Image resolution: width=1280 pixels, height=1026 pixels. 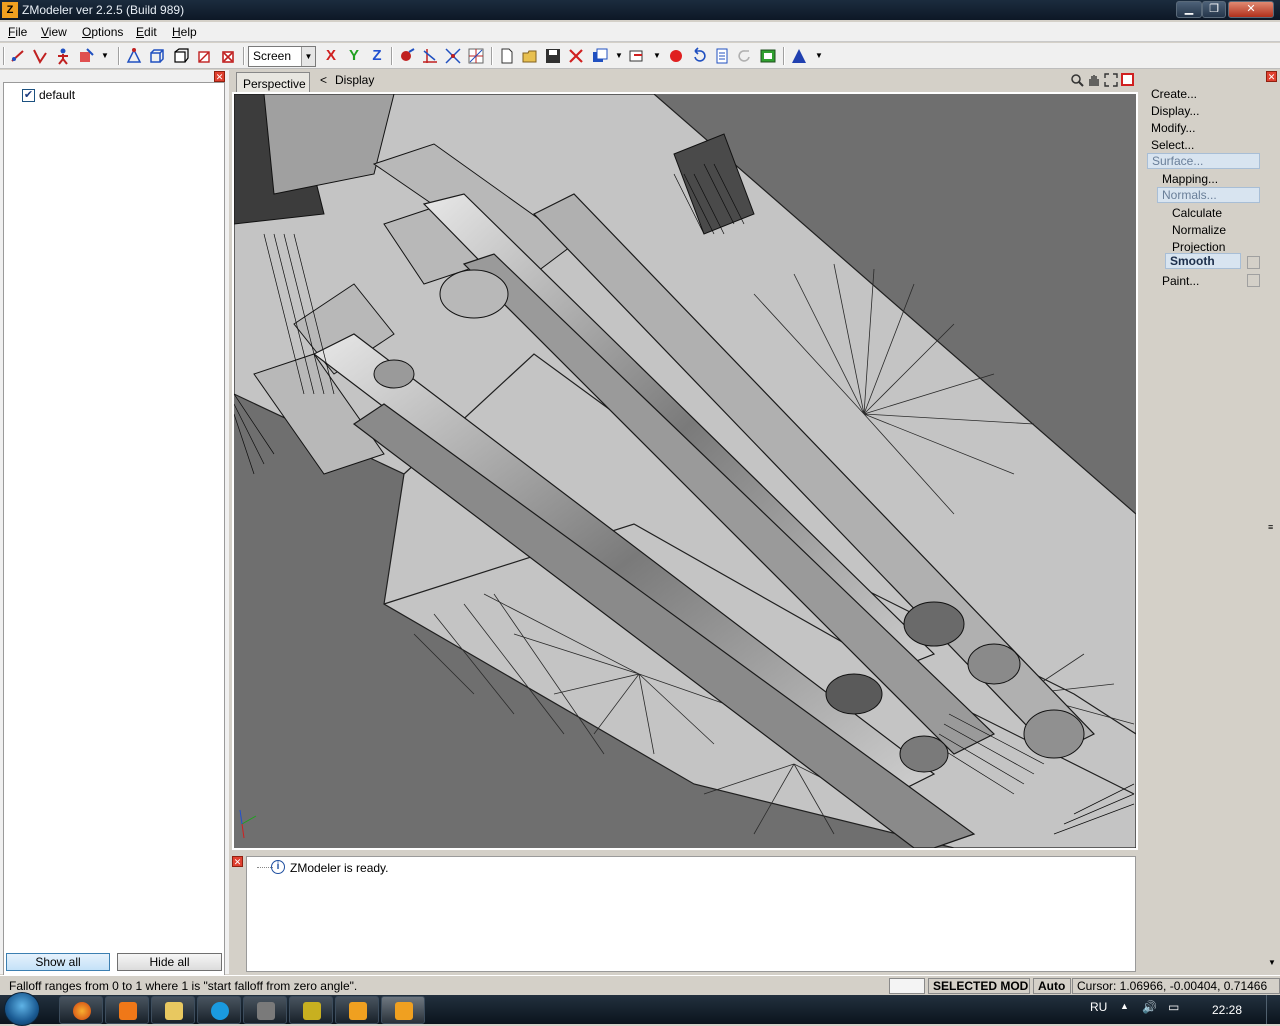 I want to click on menu-view: View, so click(x=54, y=32).